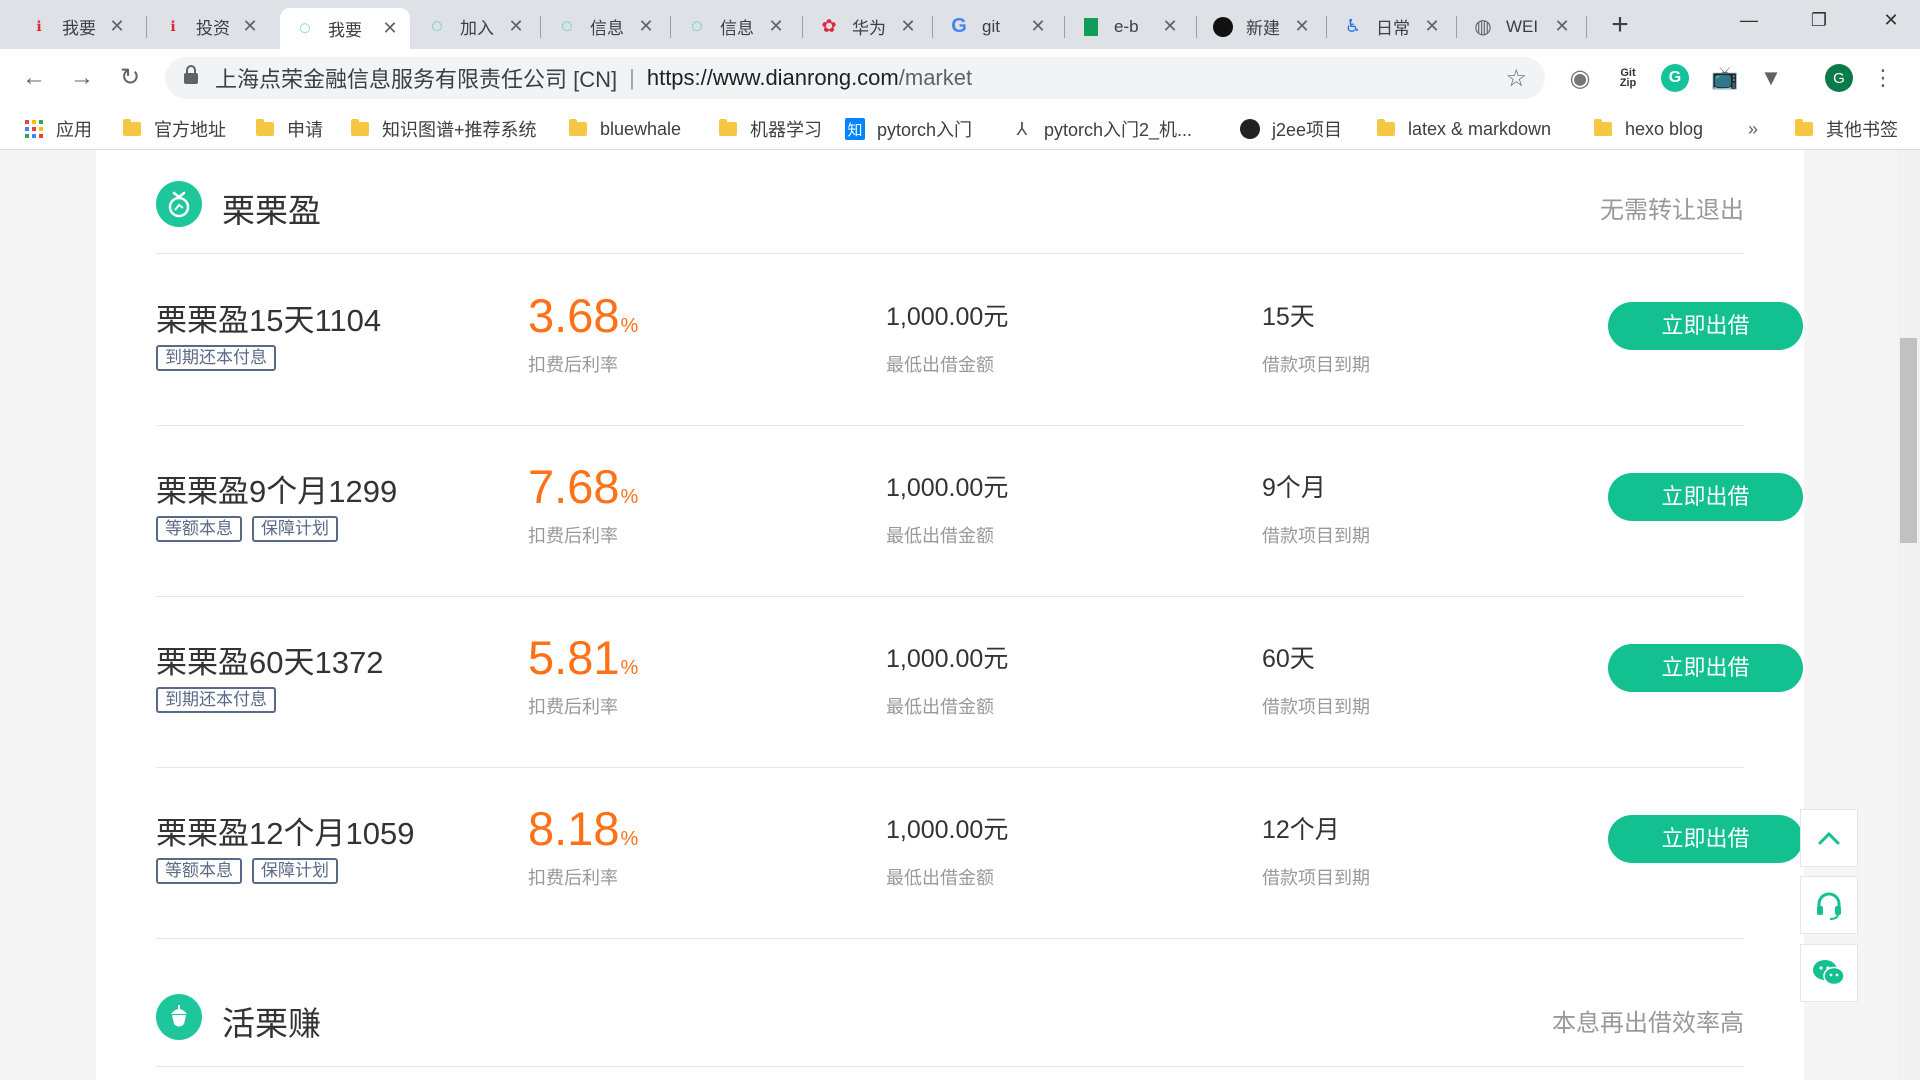 The image size is (1920, 1080). I want to click on bookmark-folder-bluewhale: bluewhale, so click(624, 129).